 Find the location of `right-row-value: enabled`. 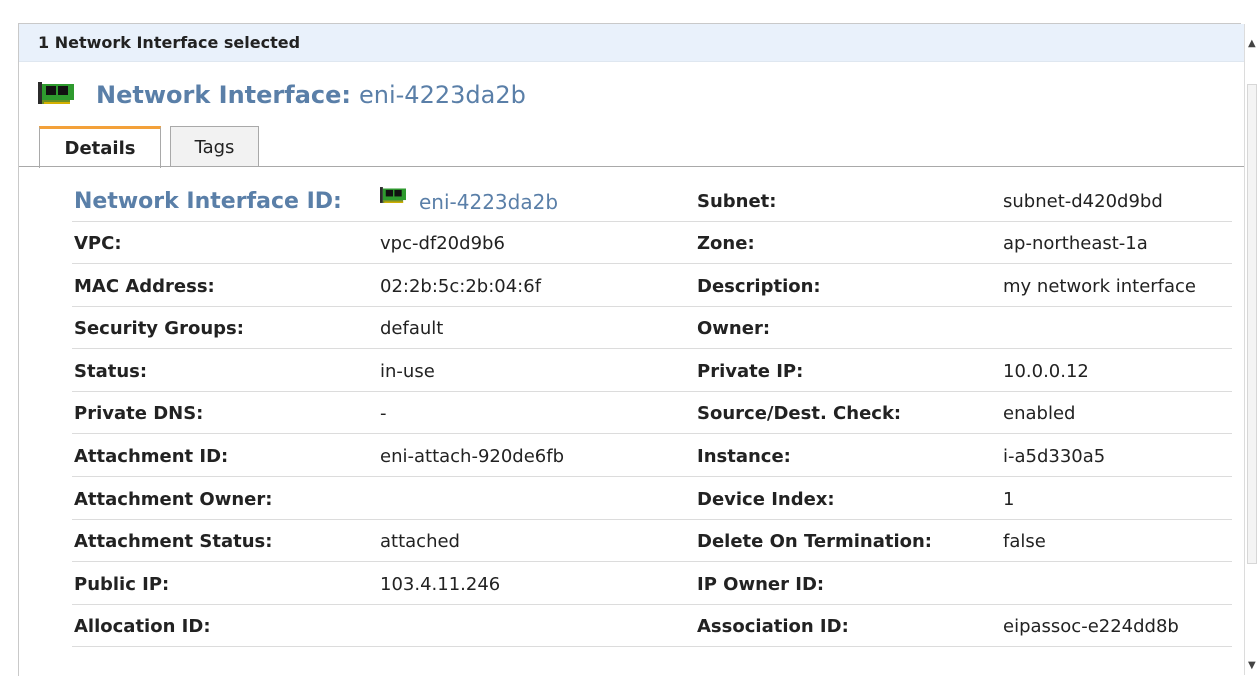

right-row-value: enabled is located at coordinates (1039, 413).